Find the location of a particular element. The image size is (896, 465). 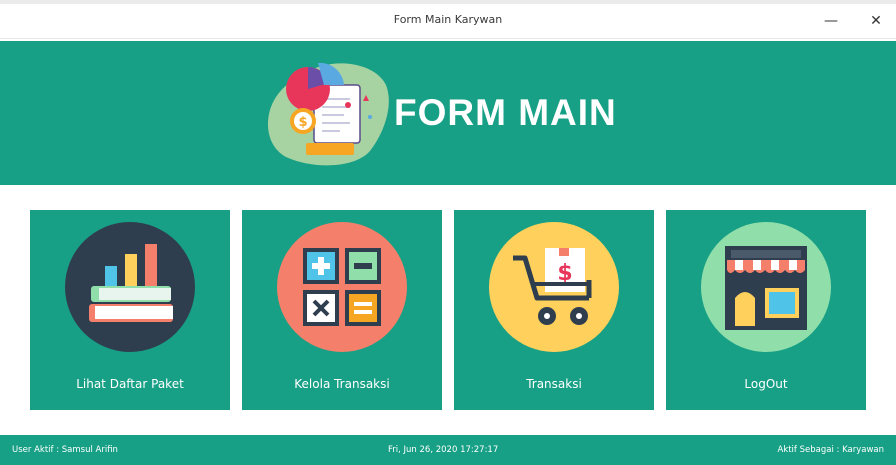

tile-label: LogOut is located at coordinates (766, 384).